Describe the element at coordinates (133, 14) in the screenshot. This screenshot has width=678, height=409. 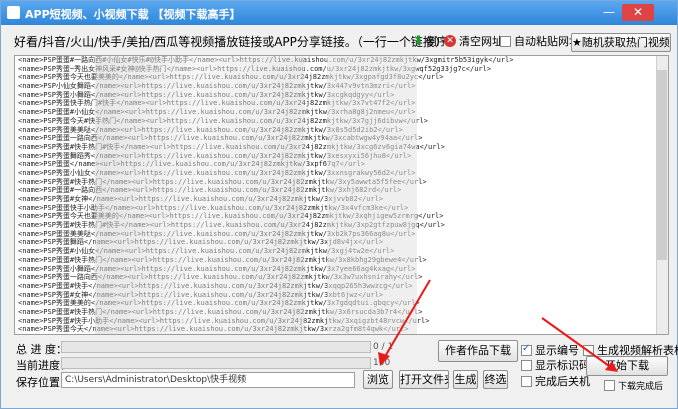
I see `window-title: APP短视频、小视频下载 【视频下载高手】` at that location.